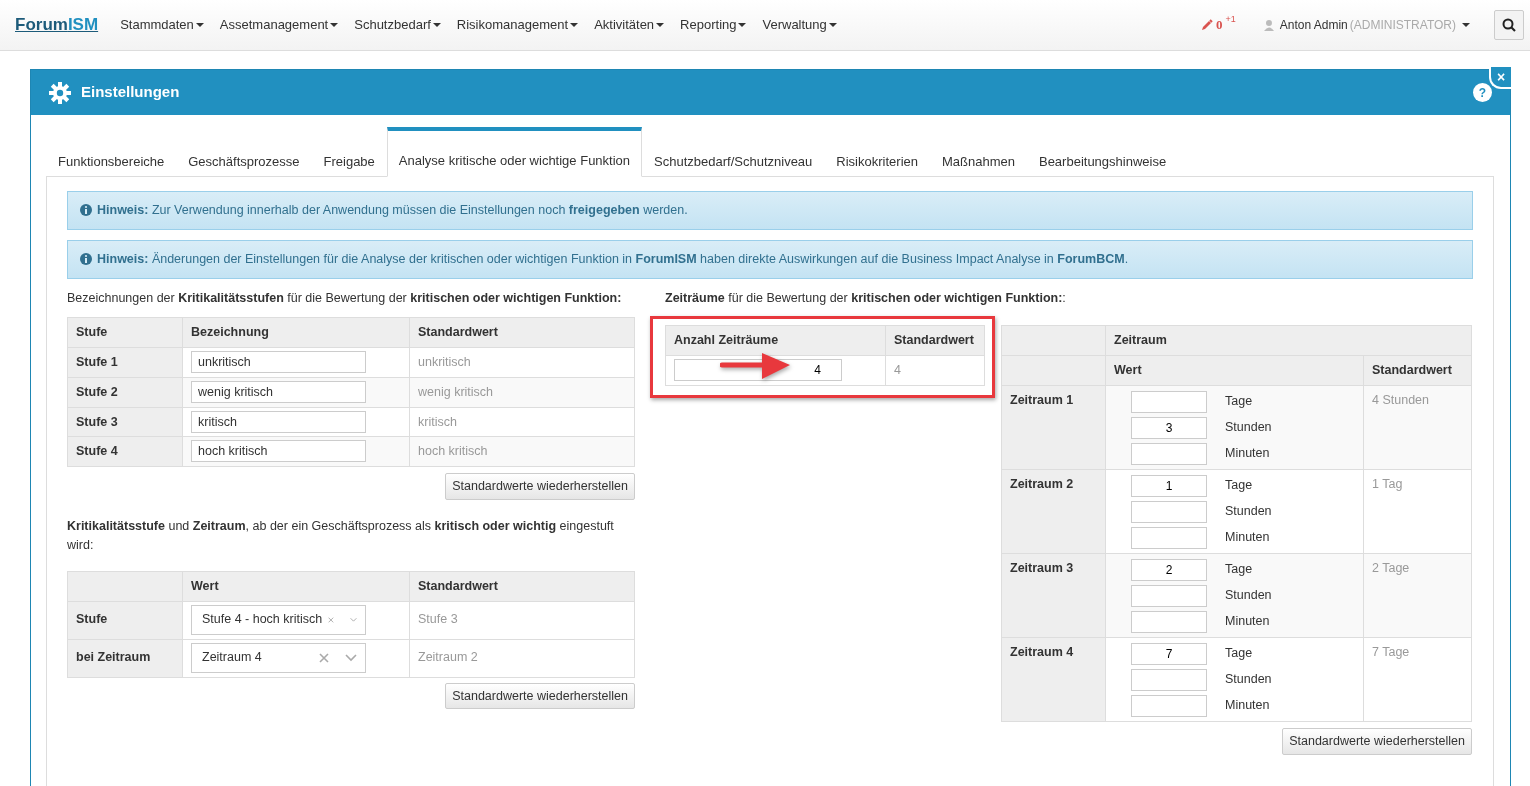 The image size is (1530, 786). I want to click on select-field: Stufe 4 - hoch kritisch, so click(278, 619).